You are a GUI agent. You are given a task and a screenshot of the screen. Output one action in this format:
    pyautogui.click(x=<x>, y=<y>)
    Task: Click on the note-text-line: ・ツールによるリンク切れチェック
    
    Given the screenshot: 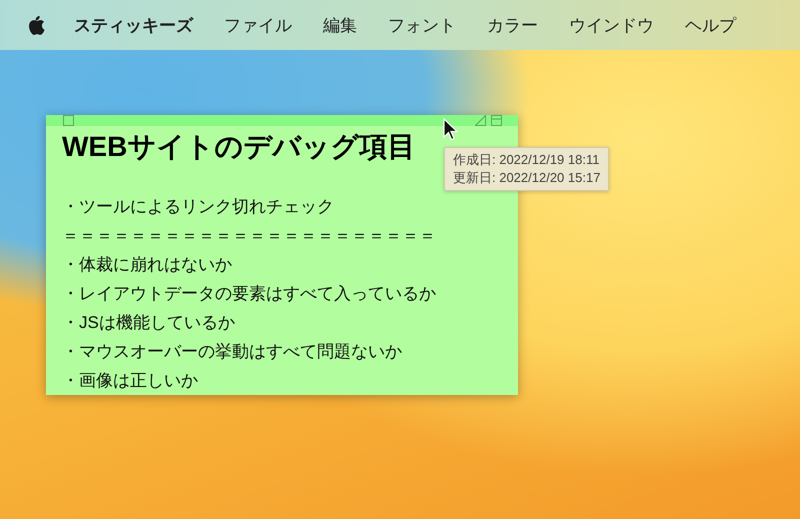 What is the action you would take?
    pyautogui.click(x=198, y=207)
    